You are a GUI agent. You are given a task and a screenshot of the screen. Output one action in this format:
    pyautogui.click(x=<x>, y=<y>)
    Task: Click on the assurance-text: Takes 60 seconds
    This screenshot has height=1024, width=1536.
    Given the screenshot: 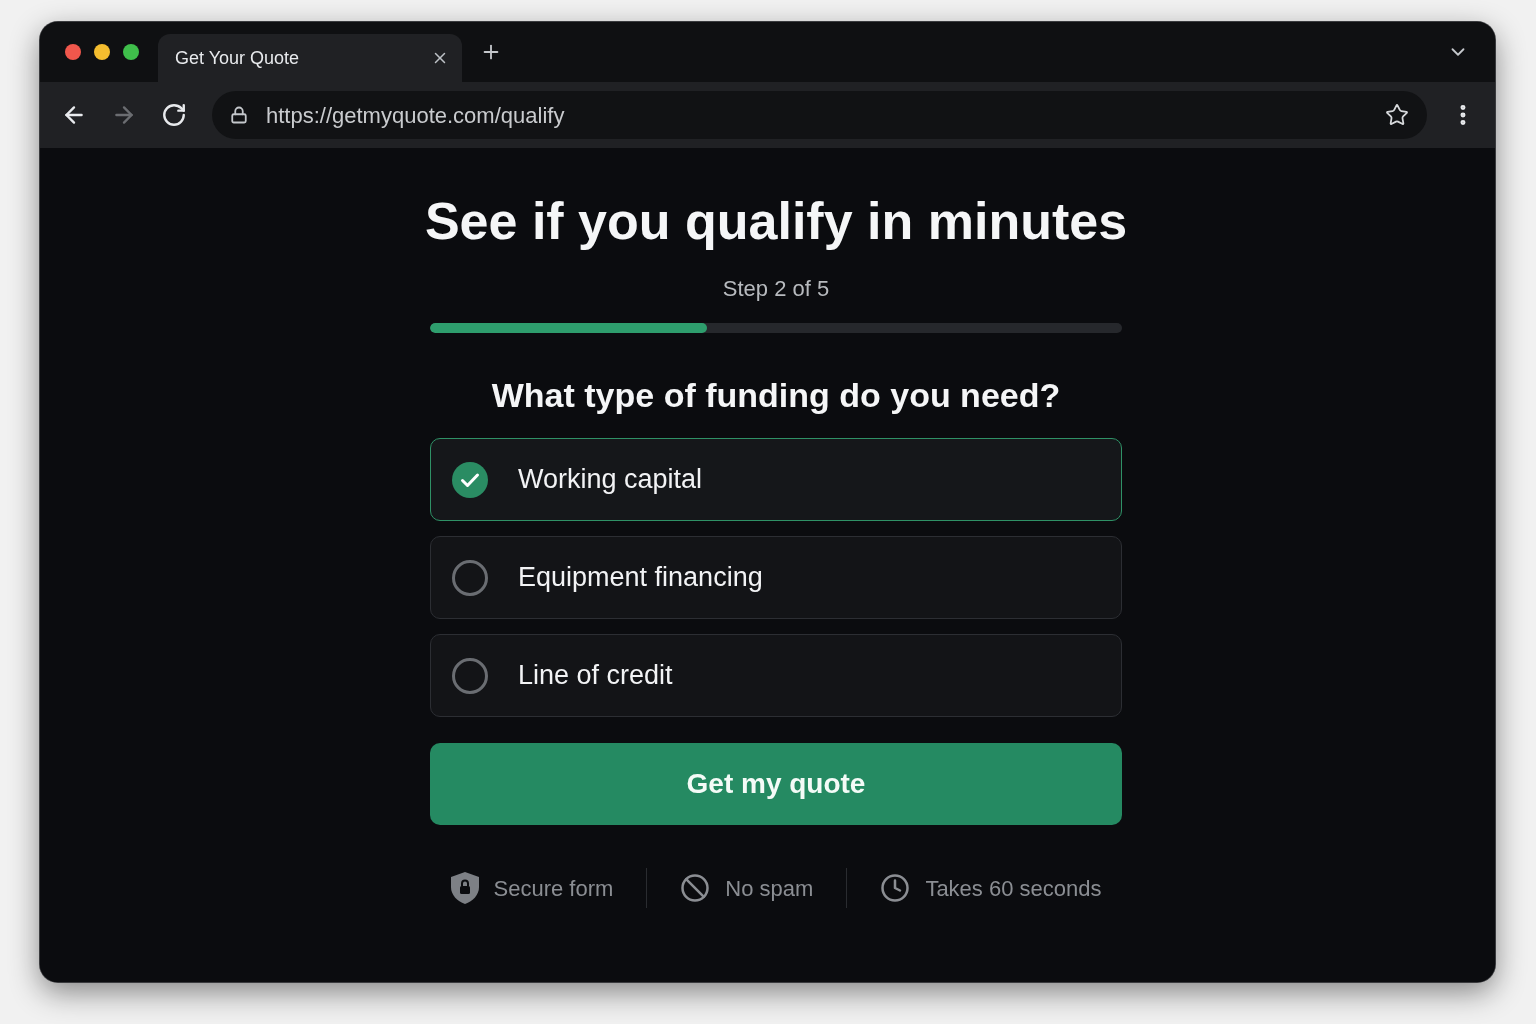 What is the action you would take?
    pyautogui.click(x=1013, y=888)
    